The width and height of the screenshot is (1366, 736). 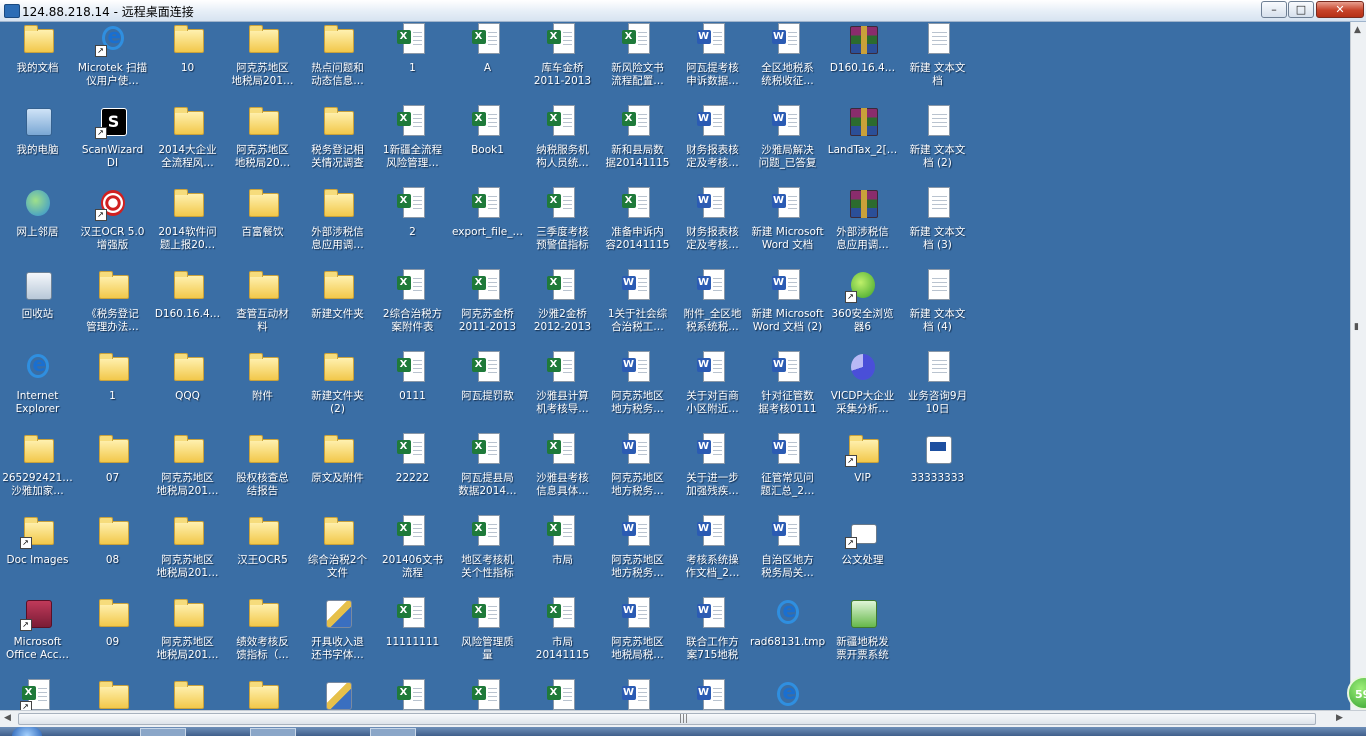 What do you see at coordinates (112, 458) in the screenshot?
I see `desktop-icon: 07` at bounding box center [112, 458].